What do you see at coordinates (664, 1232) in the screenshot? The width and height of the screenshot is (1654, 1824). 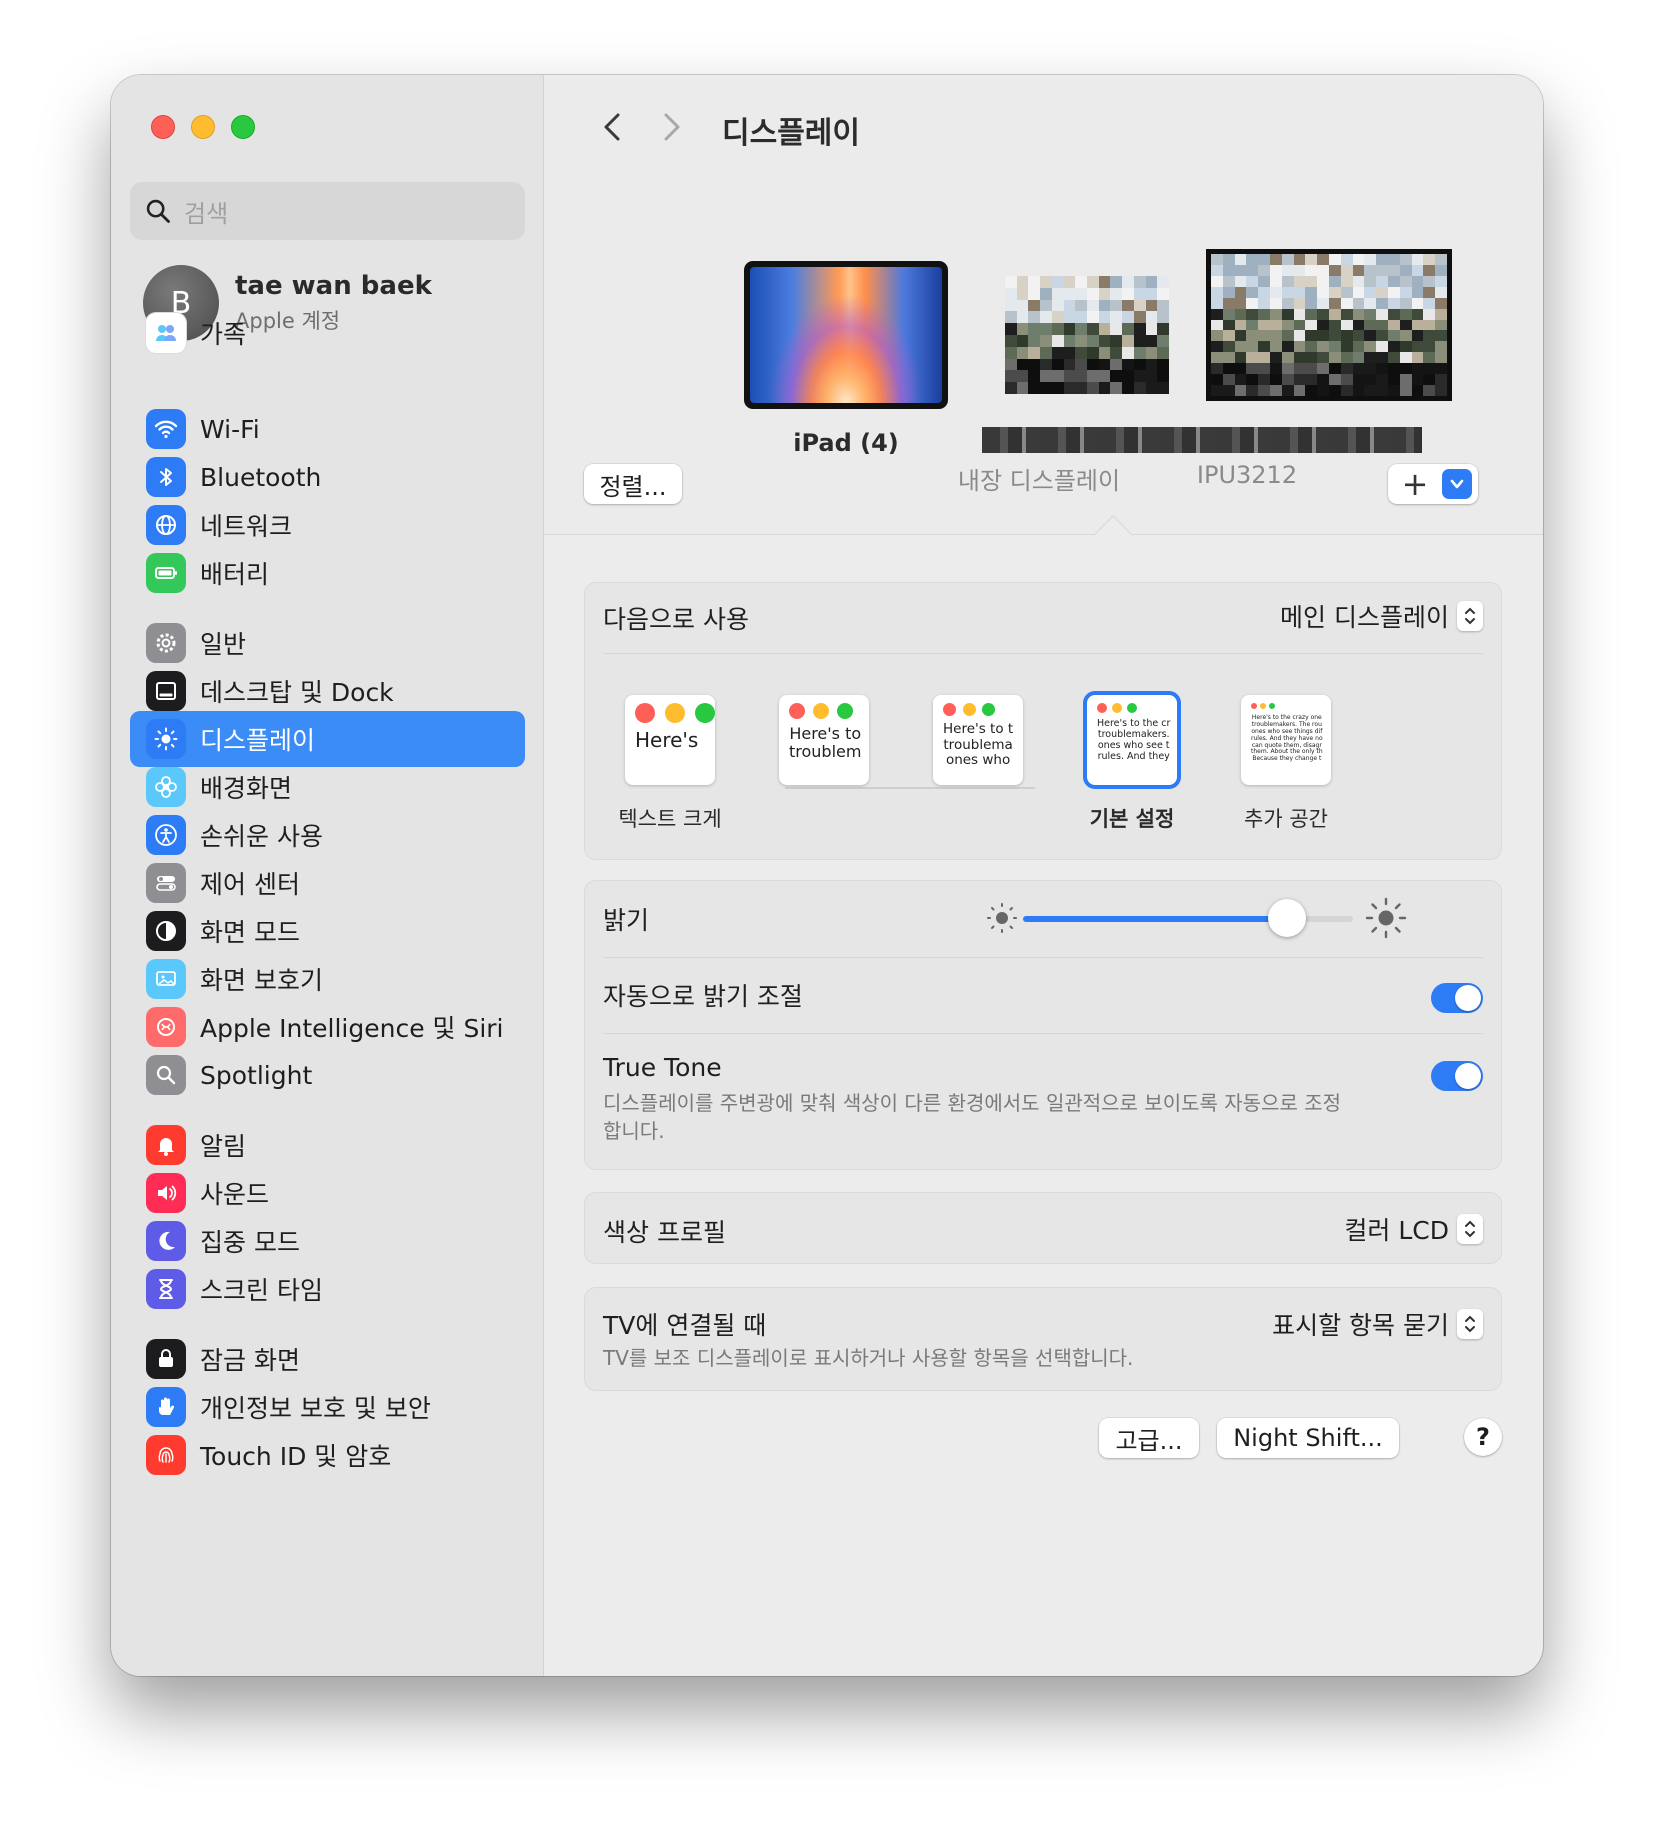 I see `color-profile-label: 색상 프로필` at bounding box center [664, 1232].